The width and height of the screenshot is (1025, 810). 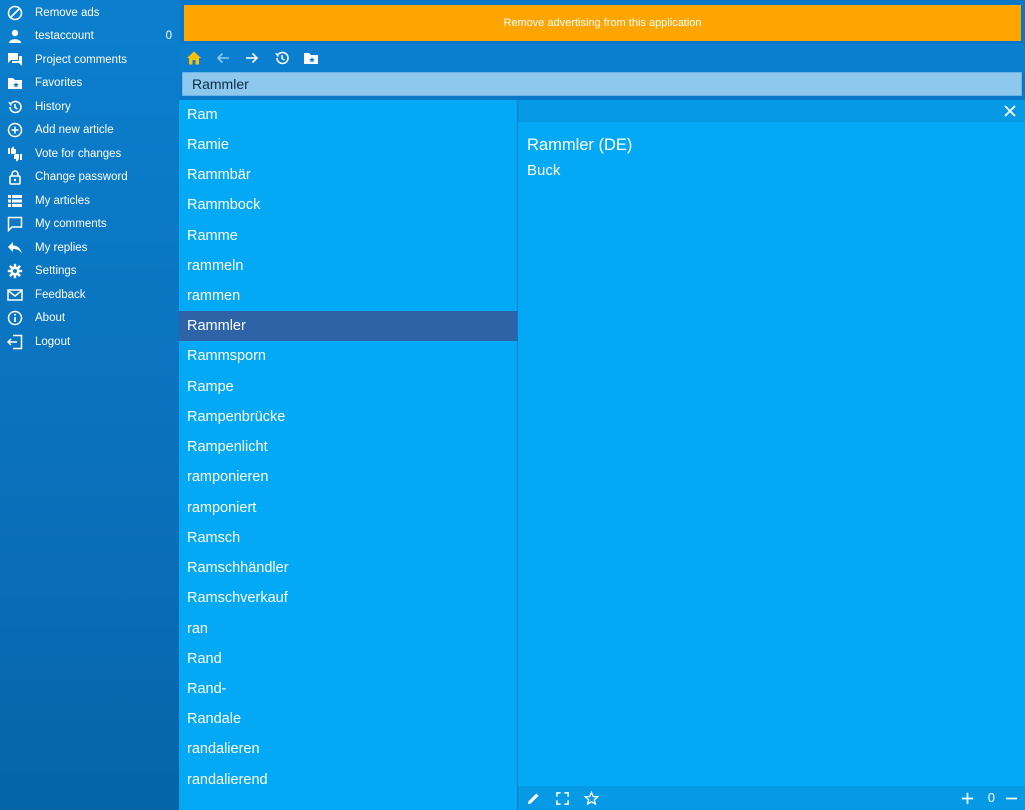 I want to click on list-item: randalieren, so click(x=348, y=749).